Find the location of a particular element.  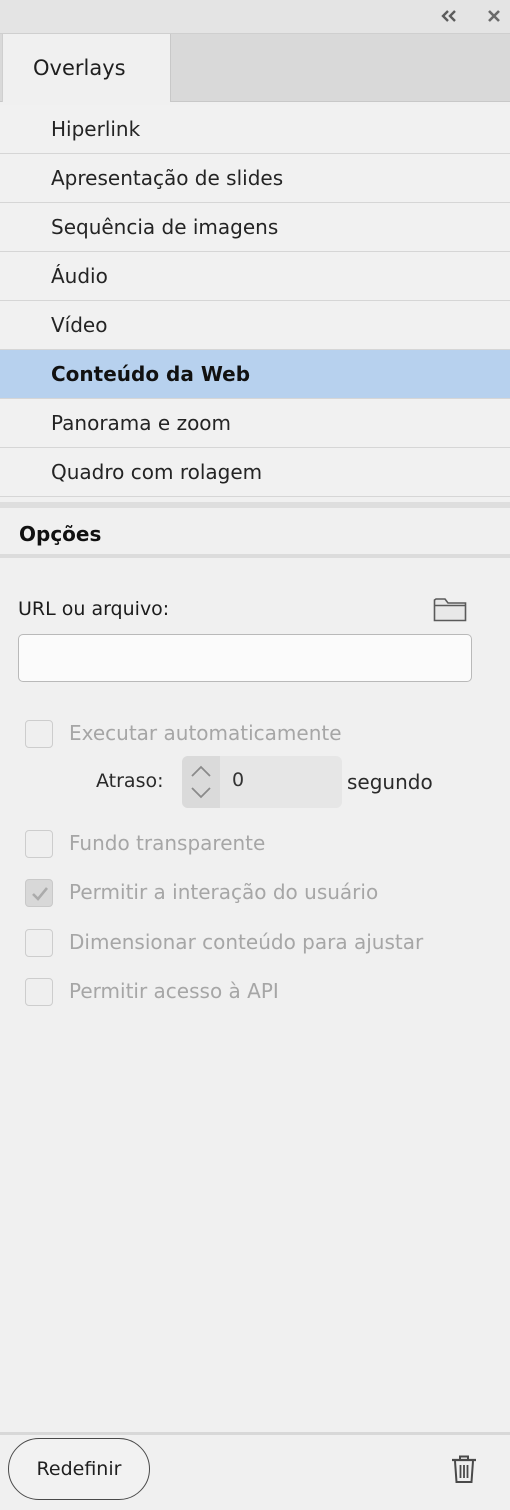

tab-bar: Overlays is located at coordinates (255, 68).